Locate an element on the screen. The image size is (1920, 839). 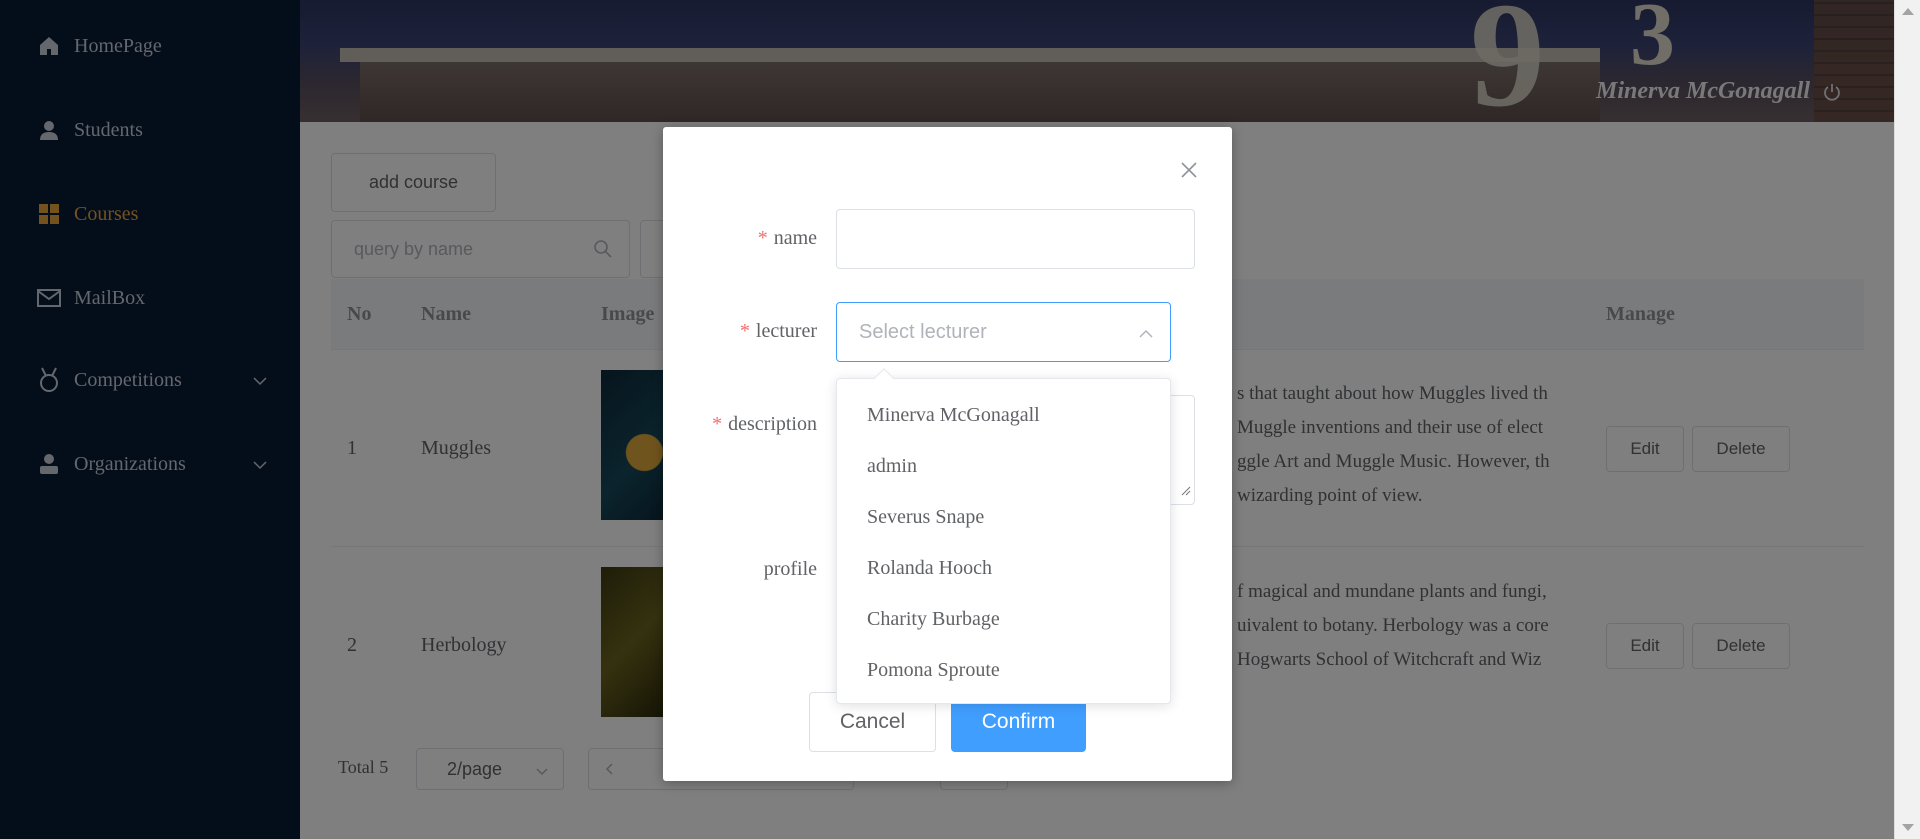
label-text: name is located at coordinates (795, 238).